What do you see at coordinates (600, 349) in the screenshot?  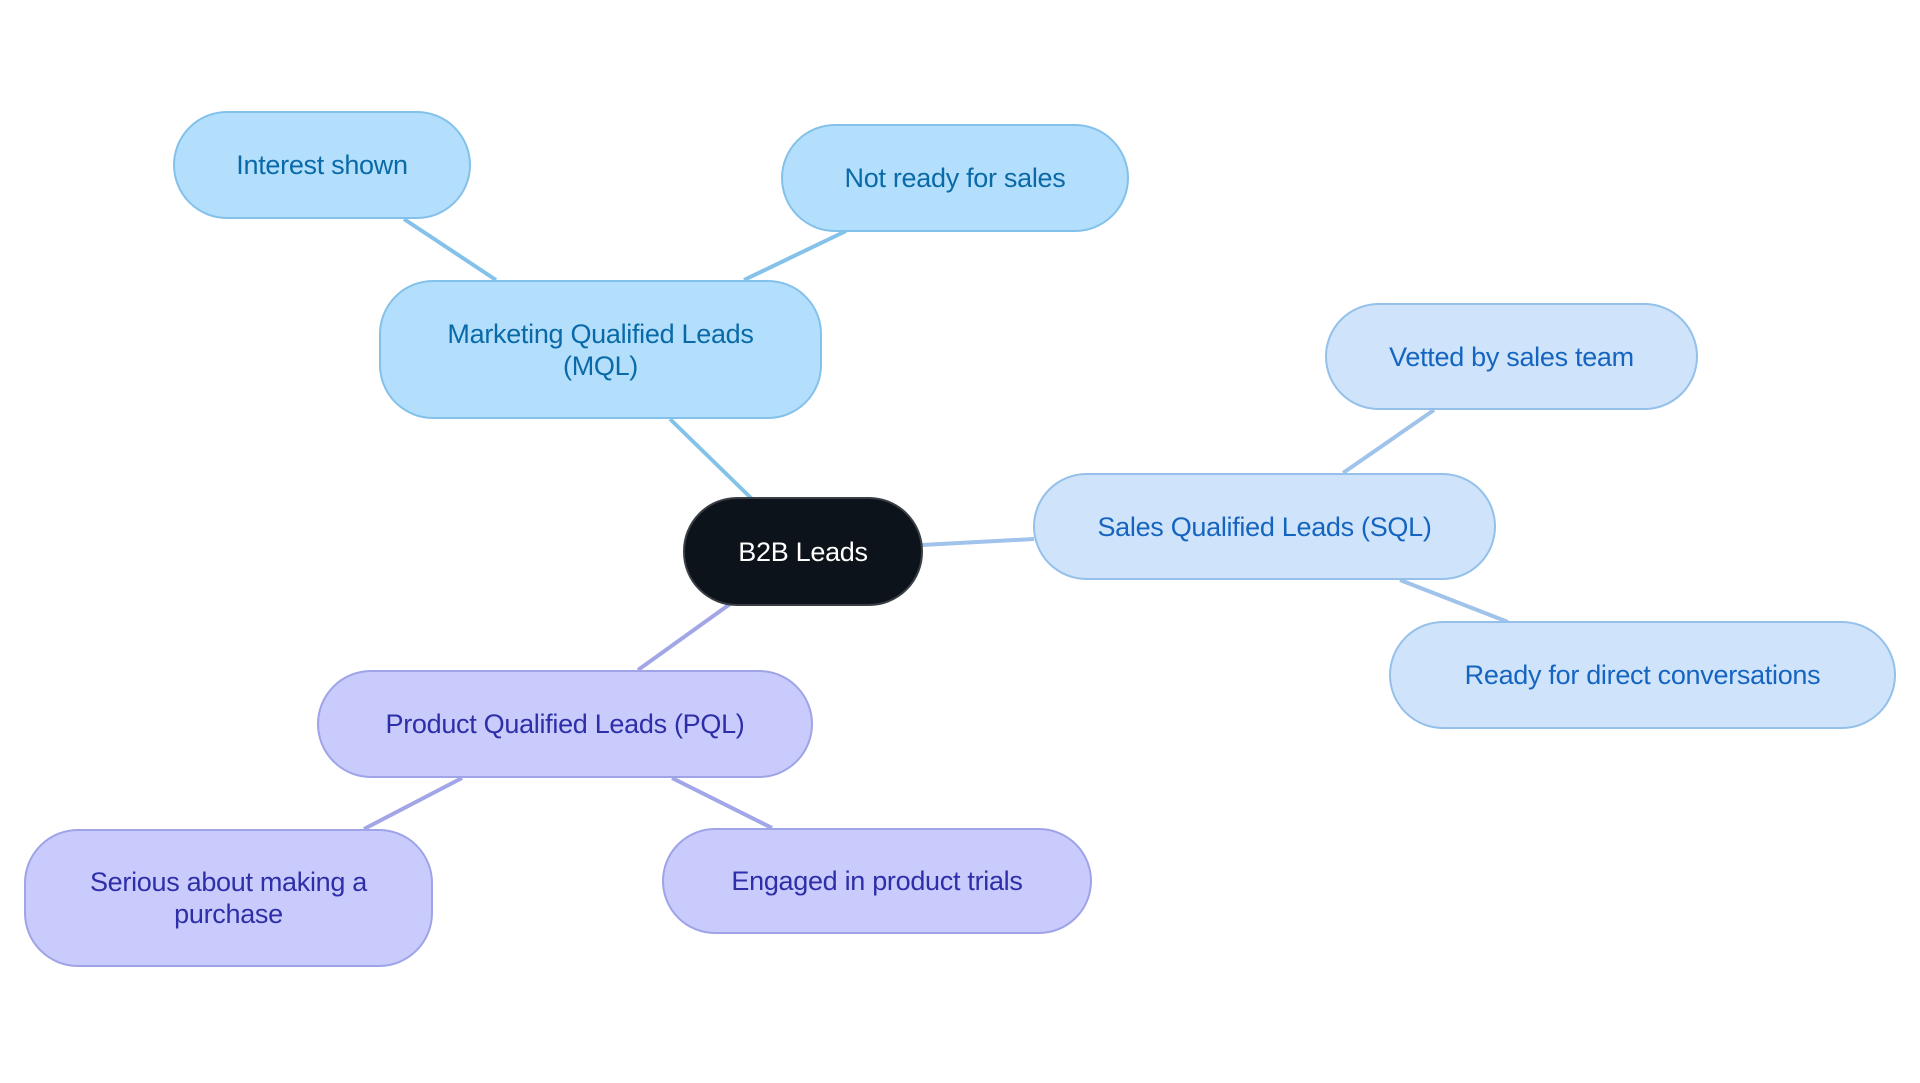 I see `node-mql: Marketing Qualified Leads (MQL)` at bounding box center [600, 349].